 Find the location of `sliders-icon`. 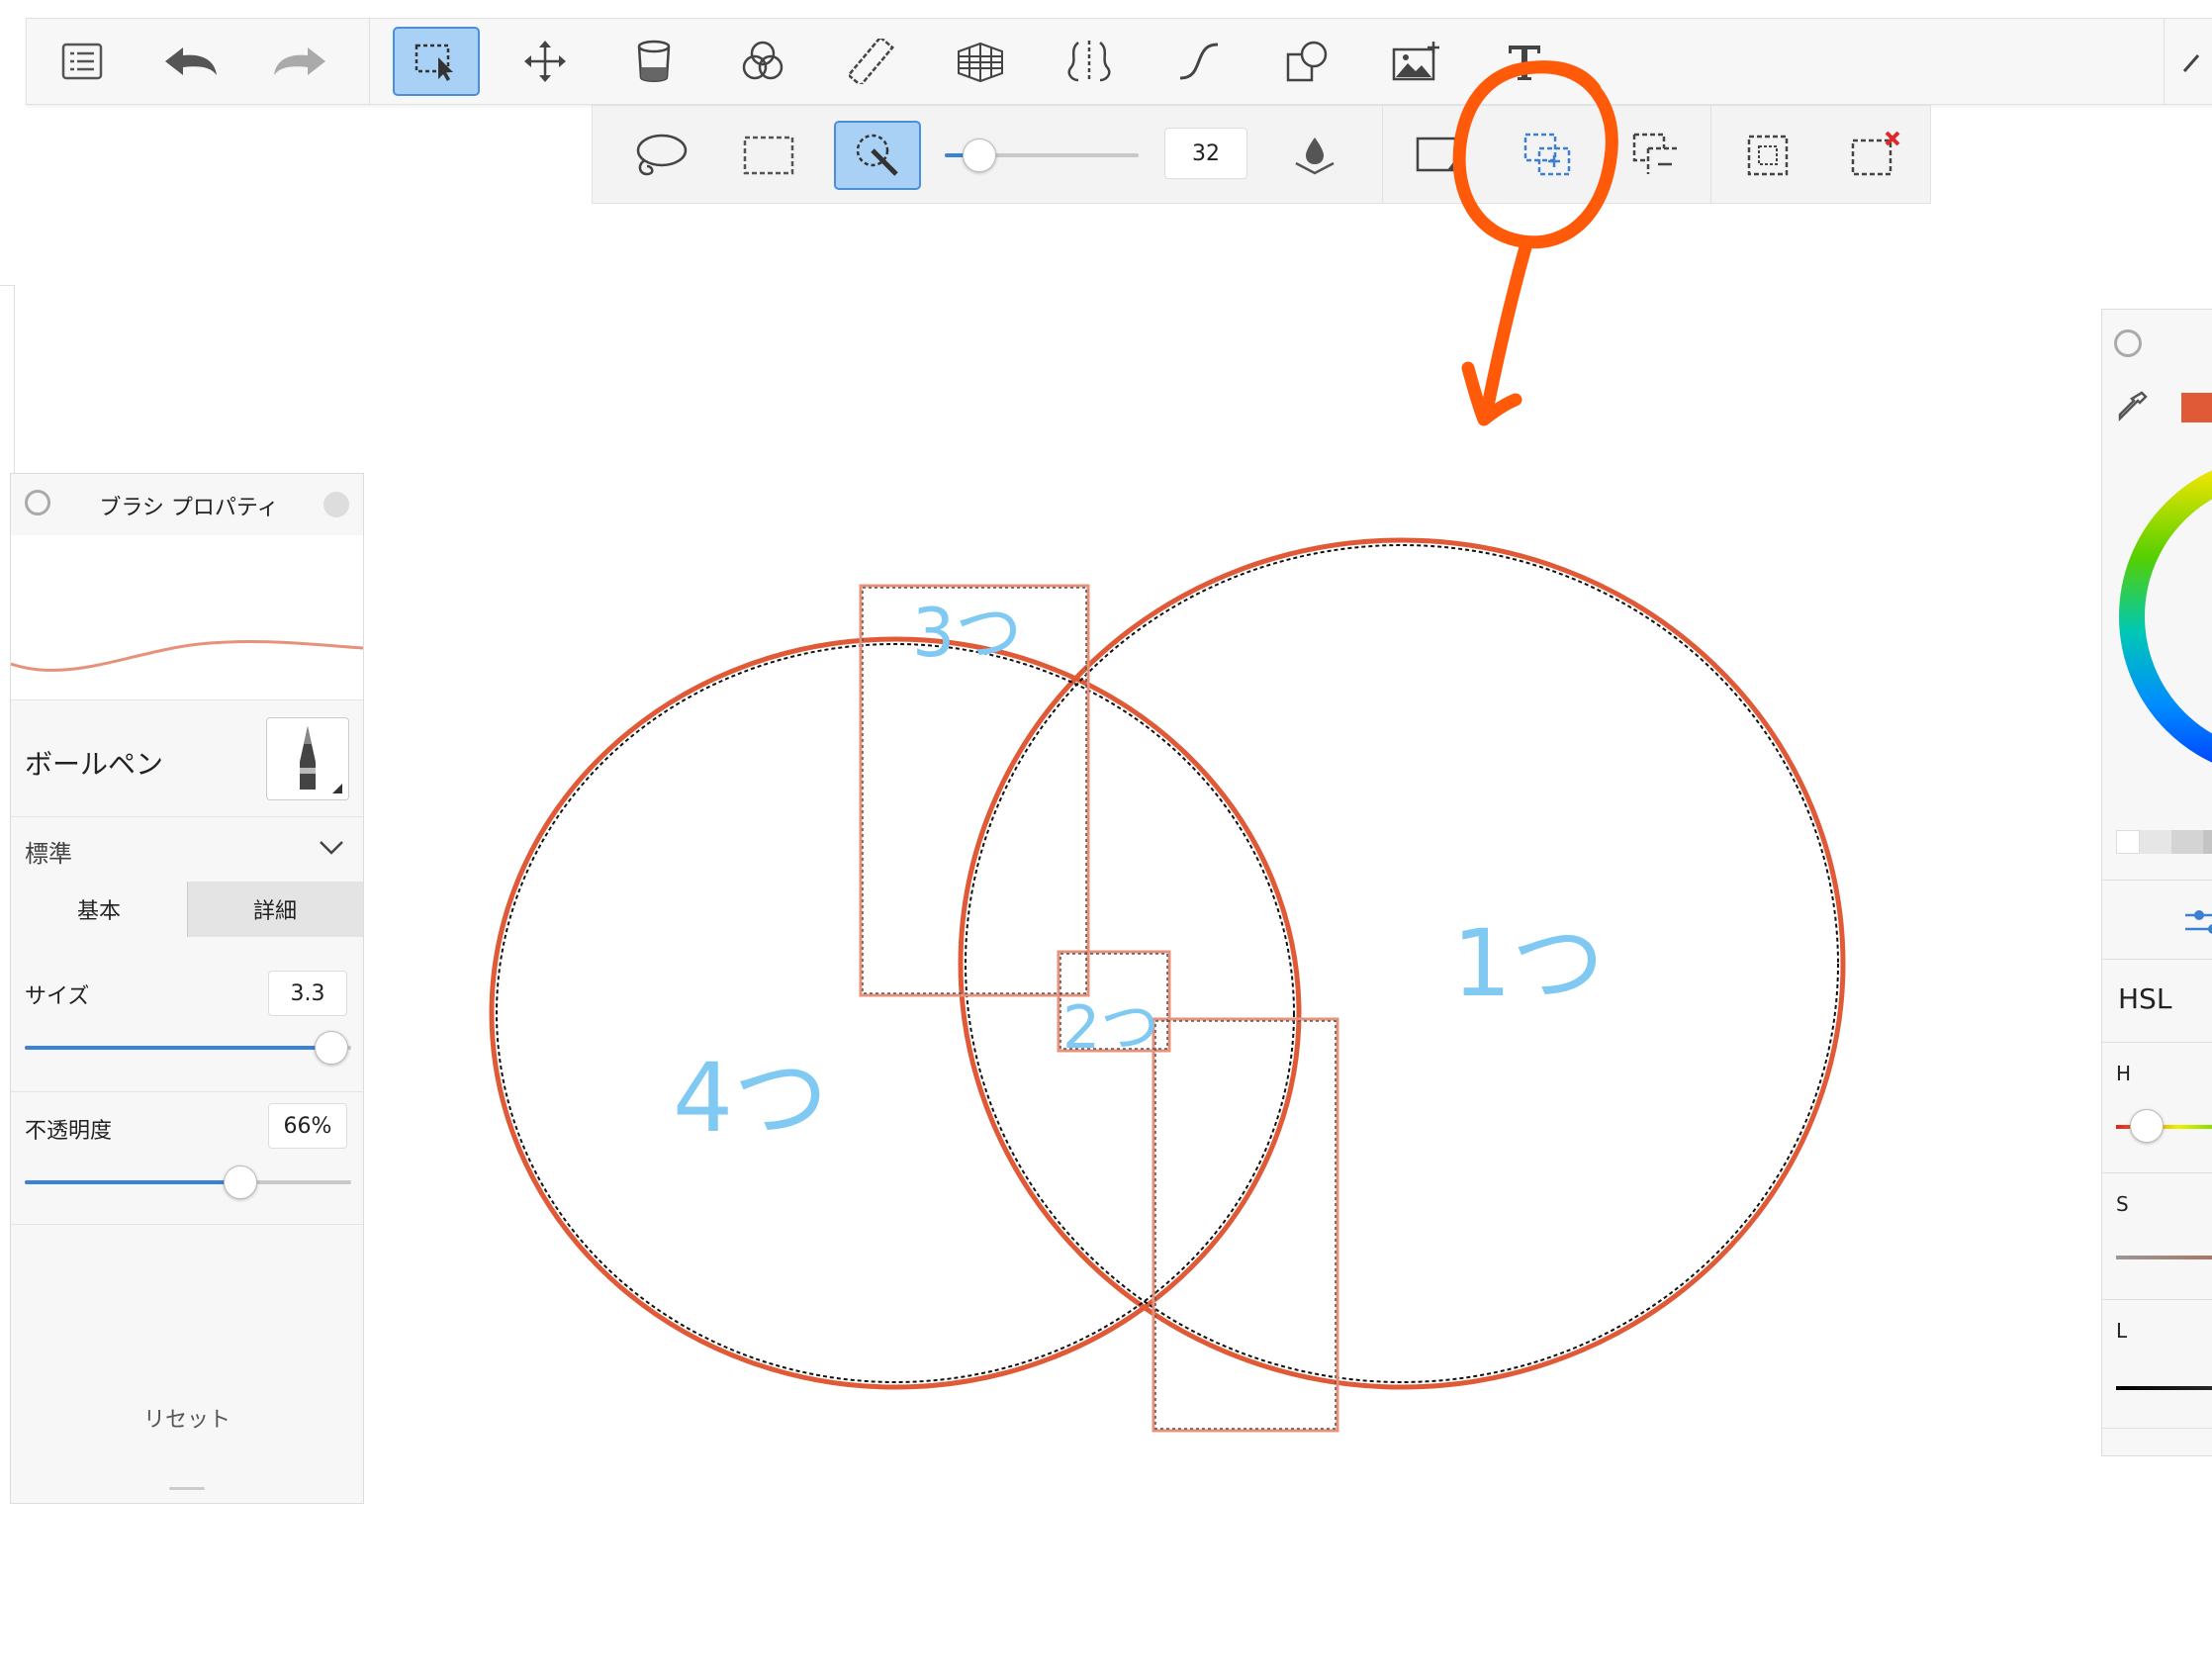

sliders-icon is located at coordinates (2199, 921).